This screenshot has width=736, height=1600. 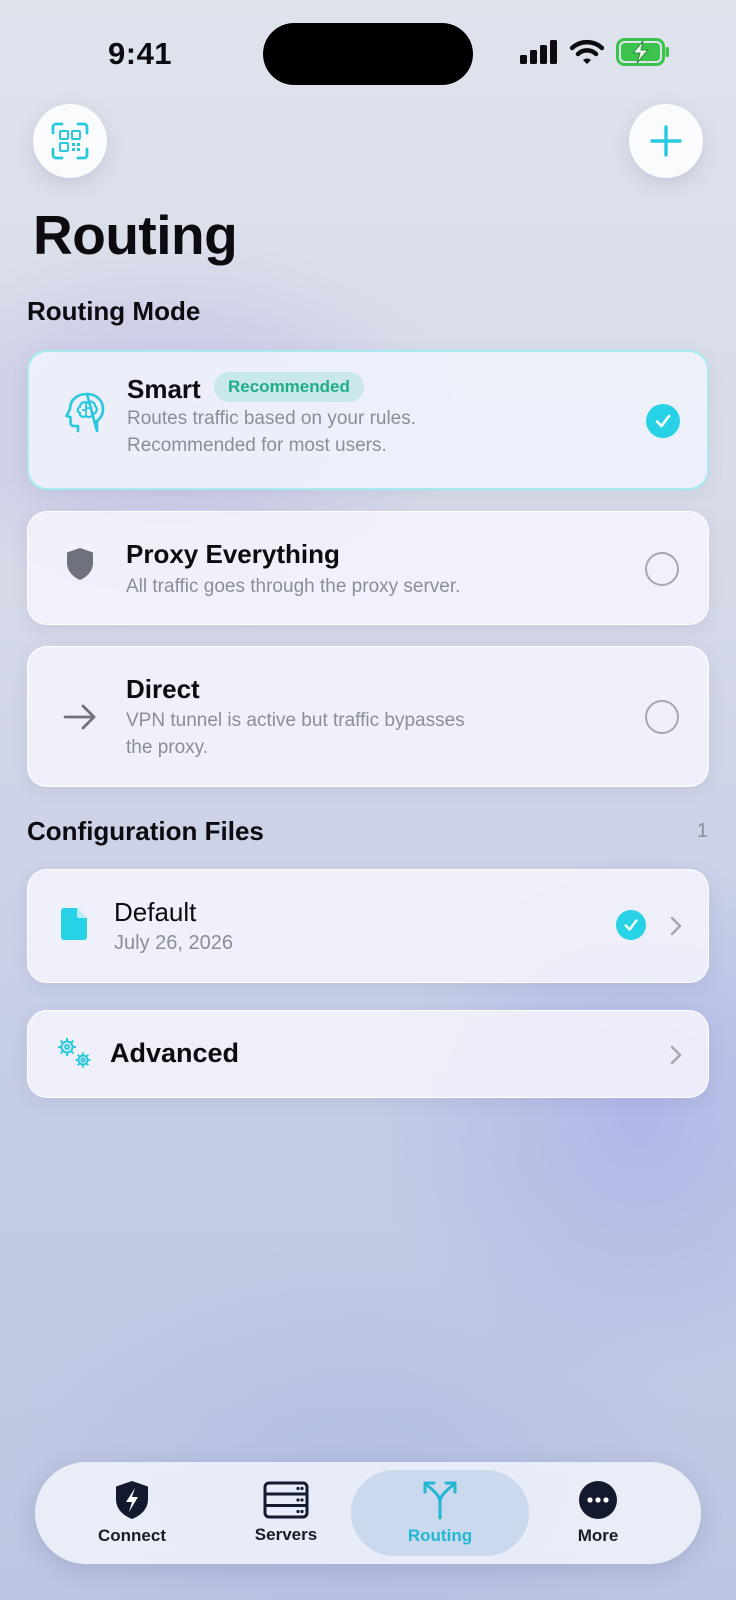 What do you see at coordinates (80, 564) in the screenshot?
I see `shield-icon` at bounding box center [80, 564].